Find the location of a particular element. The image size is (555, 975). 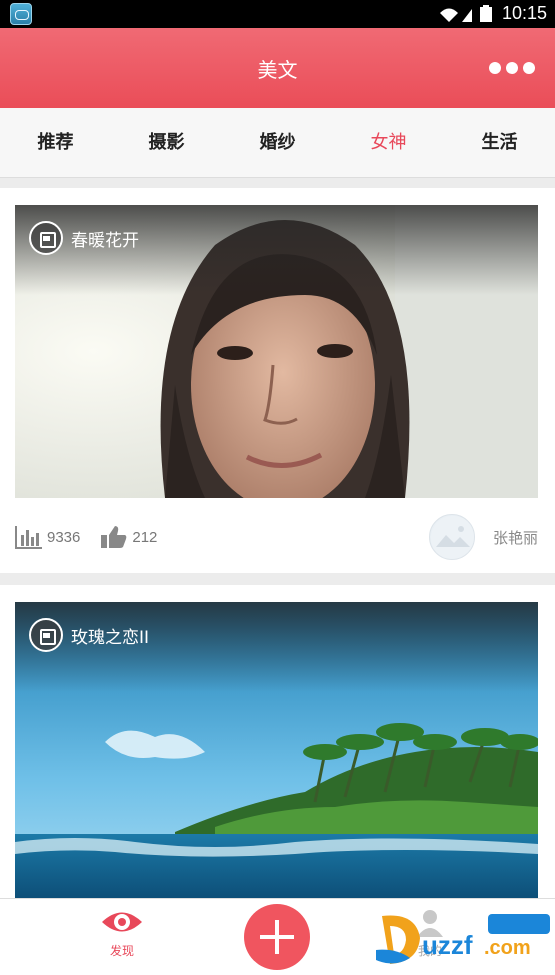

article-stats: 9336 212 张艳丽 is located at coordinates (276, 537).